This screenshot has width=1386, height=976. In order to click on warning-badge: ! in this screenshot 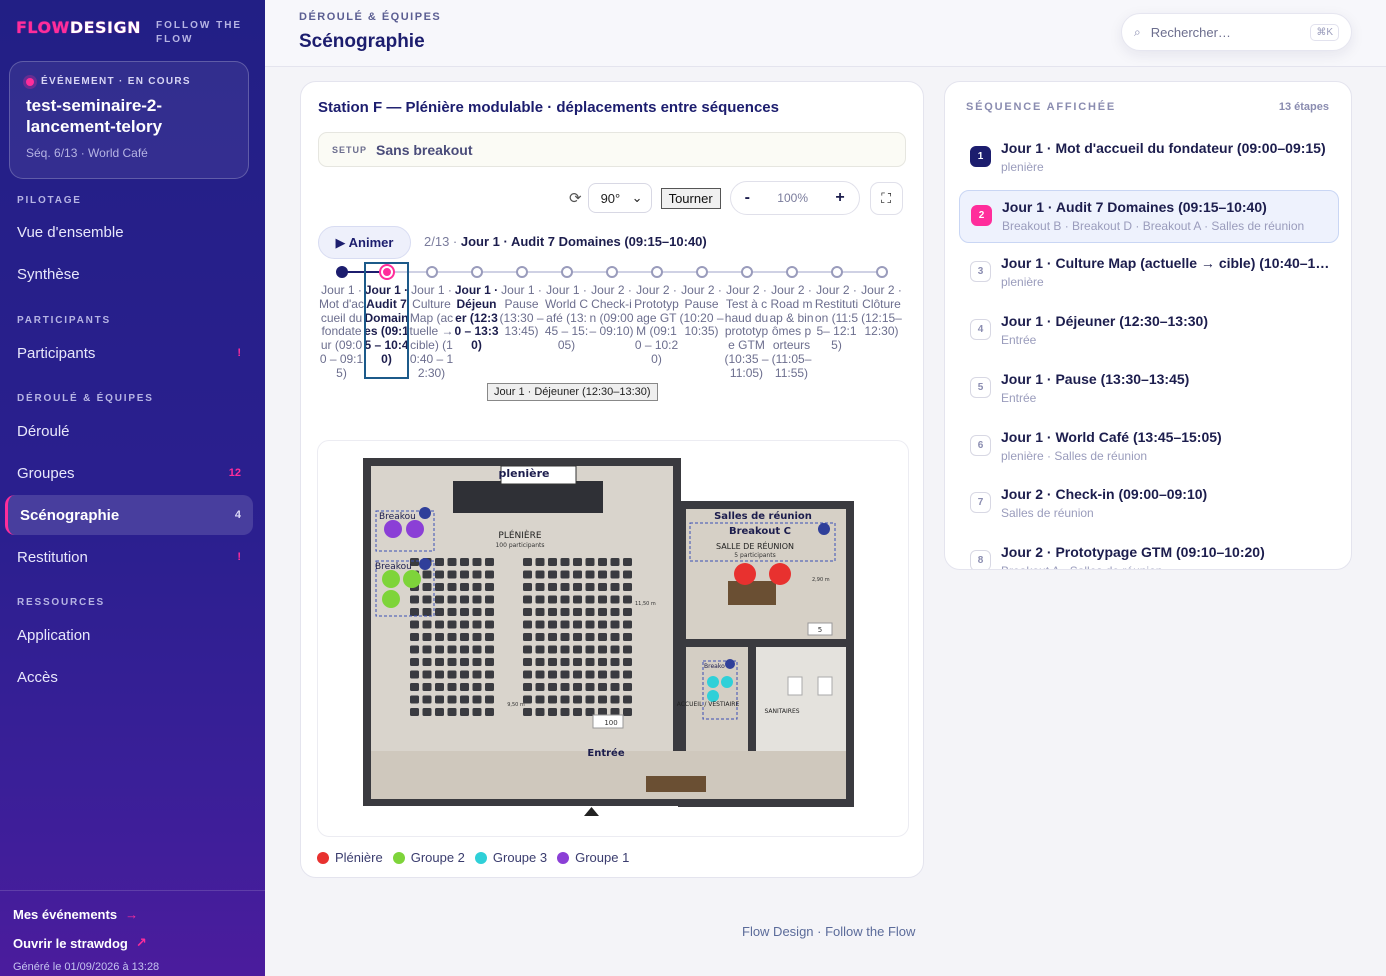, I will do `click(239, 557)`.